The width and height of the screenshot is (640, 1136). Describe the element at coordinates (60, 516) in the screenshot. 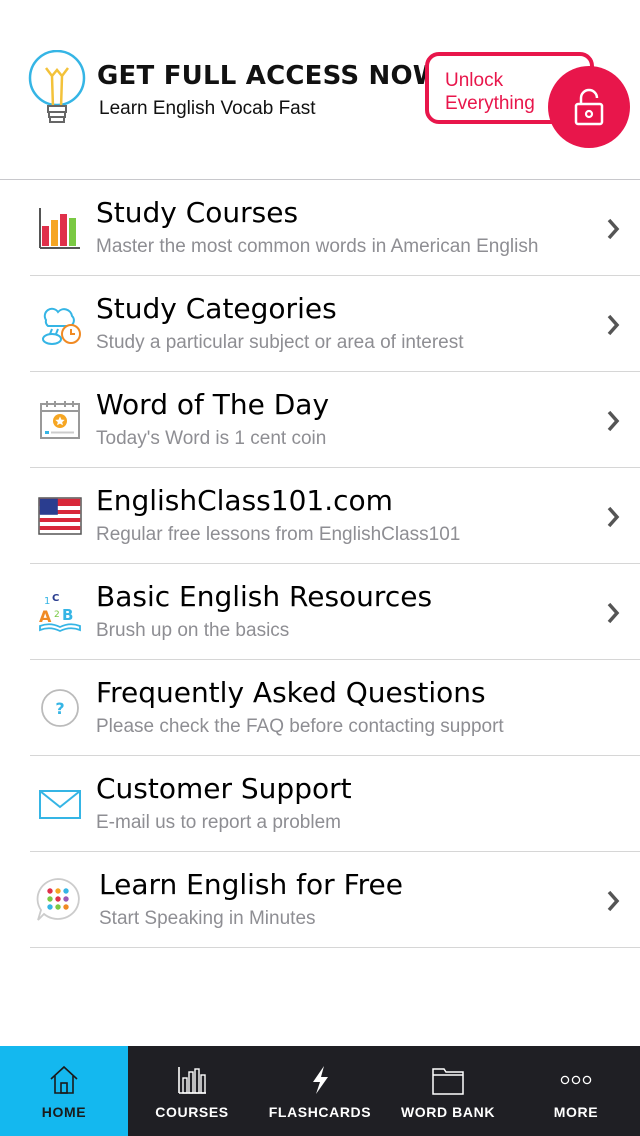

I see `us-flag-icon` at that location.